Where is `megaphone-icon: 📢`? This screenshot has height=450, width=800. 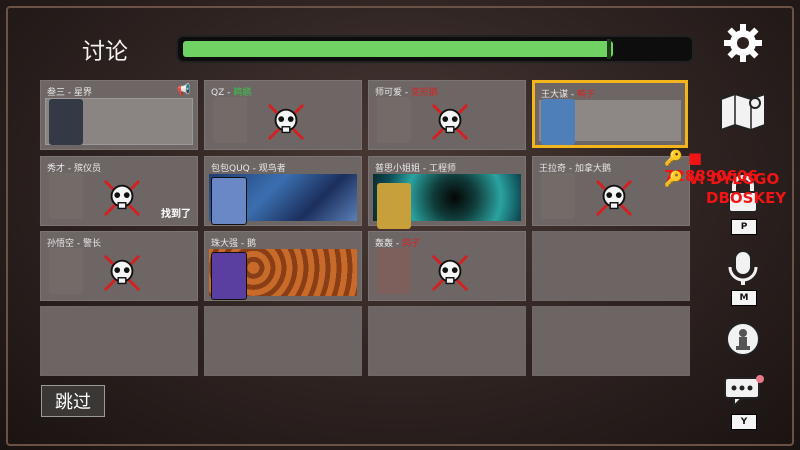
megaphone-icon: 📢 is located at coordinates (184, 89).